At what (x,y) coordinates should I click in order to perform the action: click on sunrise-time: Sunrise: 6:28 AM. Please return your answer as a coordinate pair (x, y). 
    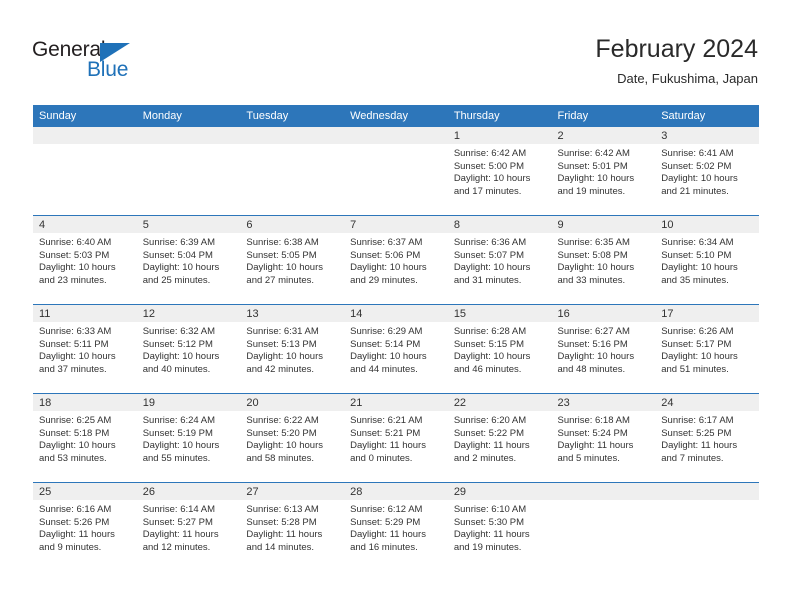
    Looking at the image, I should click on (490, 331).